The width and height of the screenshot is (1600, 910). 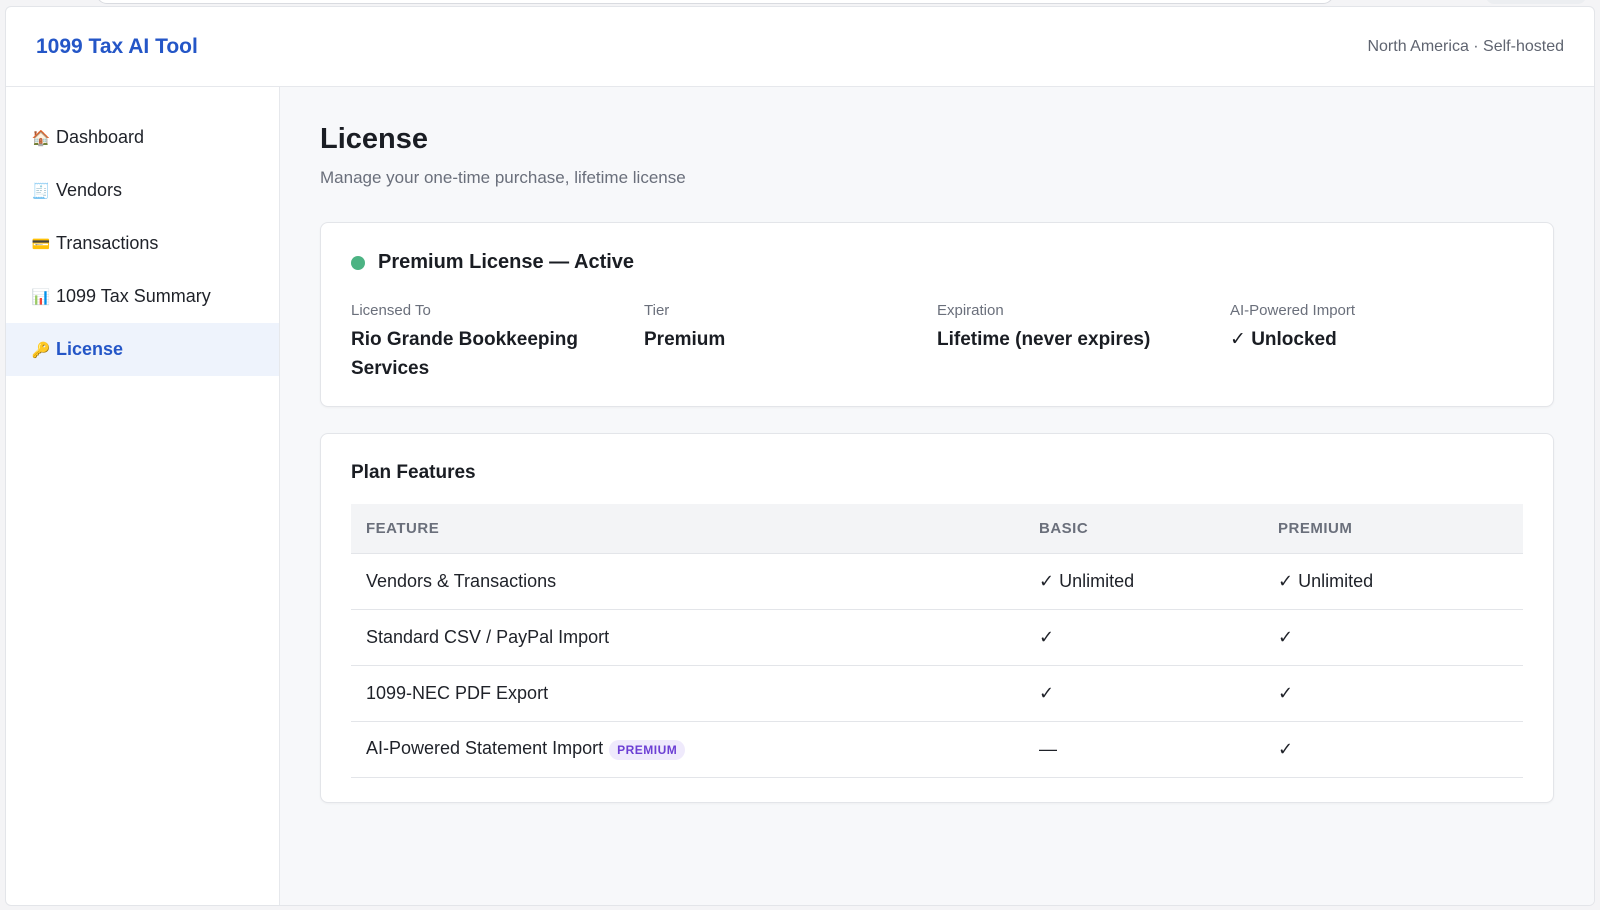 What do you see at coordinates (142, 190) in the screenshot?
I see `sidebar-item-vendors: 🧾 Vendors` at bounding box center [142, 190].